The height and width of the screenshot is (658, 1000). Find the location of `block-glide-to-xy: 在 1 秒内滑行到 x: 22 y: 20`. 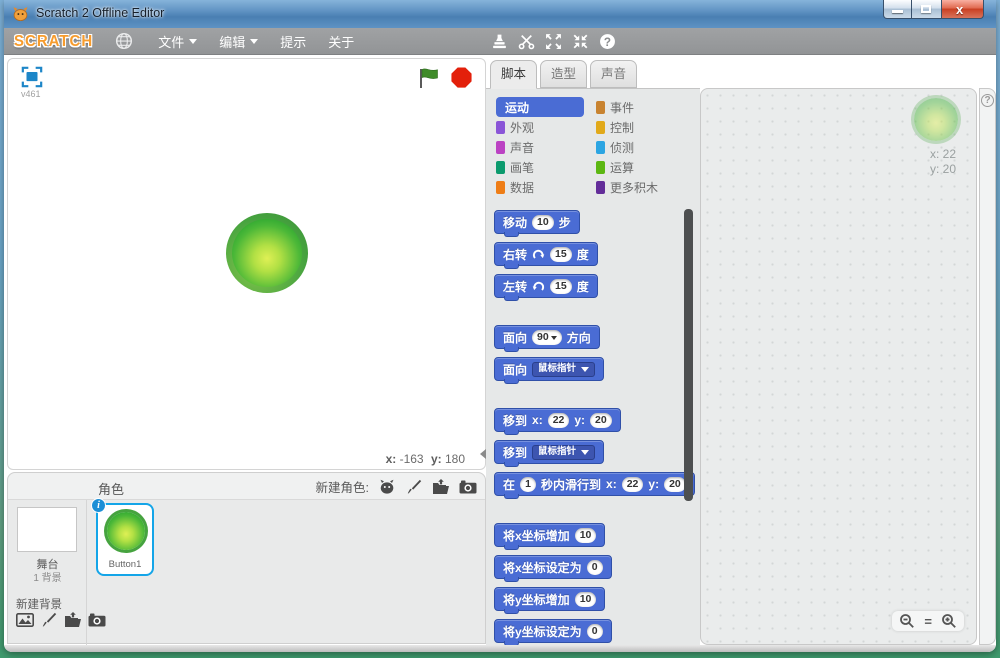

block-glide-to-xy: 在 1 秒内滑行到 x: 22 y: 20 is located at coordinates (594, 485).